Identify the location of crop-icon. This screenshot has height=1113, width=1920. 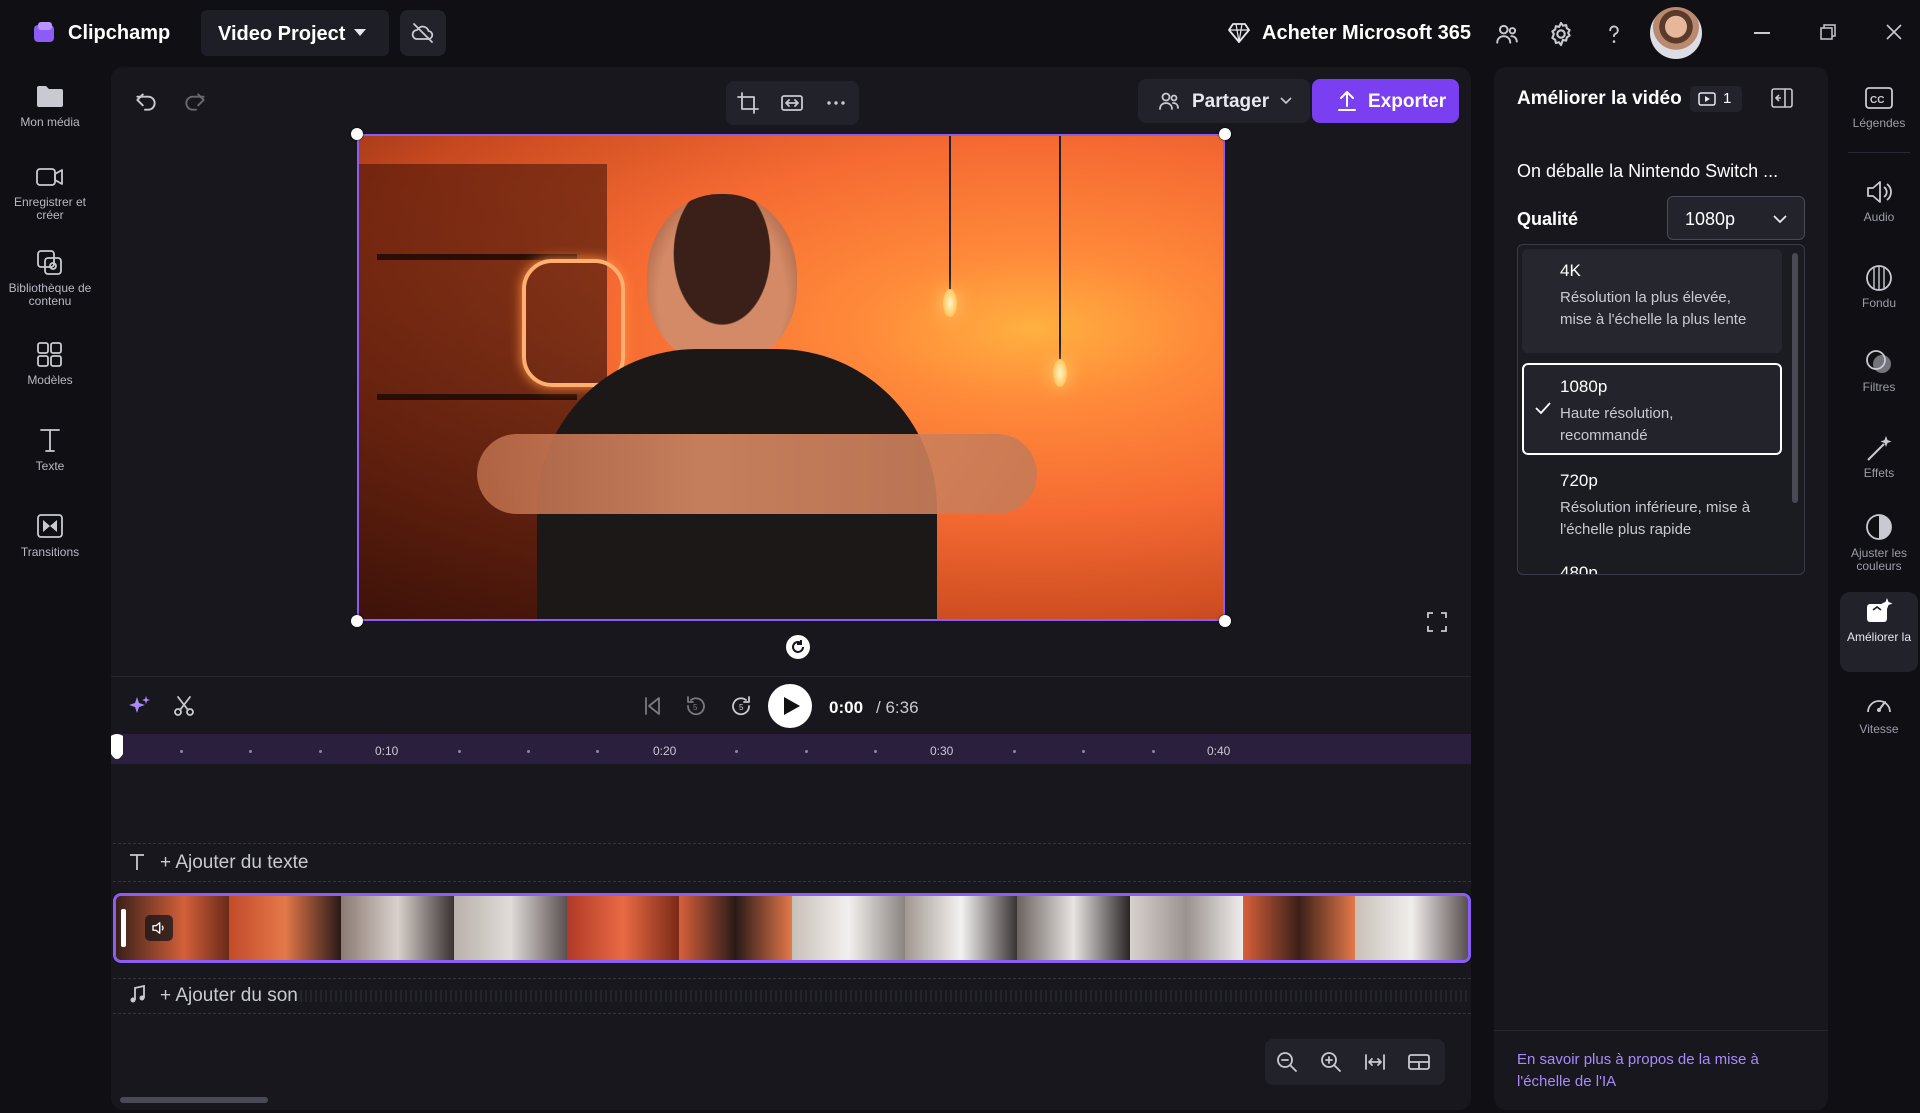
(748, 103).